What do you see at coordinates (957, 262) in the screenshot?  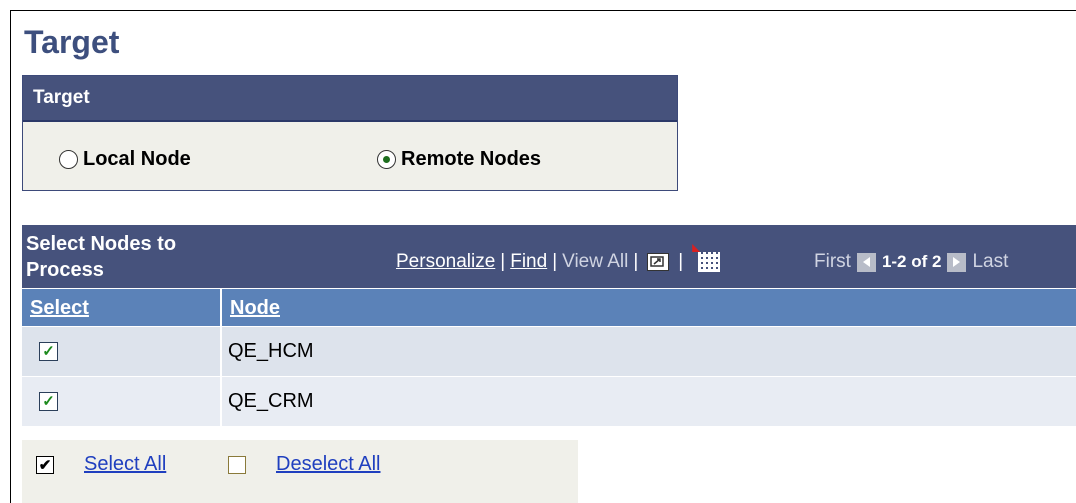 I see `next-page-icon` at bounding box center [957, 262].